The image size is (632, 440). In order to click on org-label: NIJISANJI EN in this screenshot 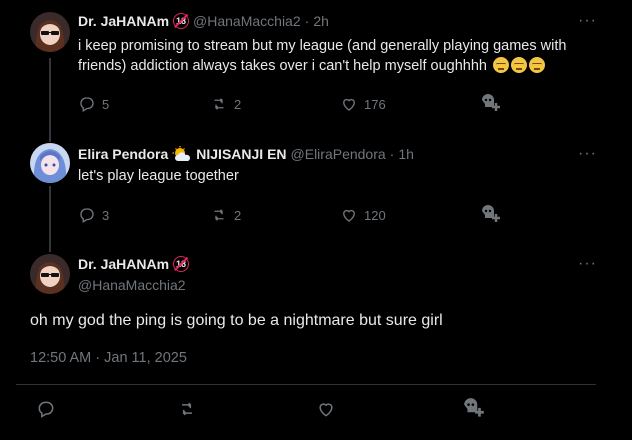, I will do `click(241, 154)`.